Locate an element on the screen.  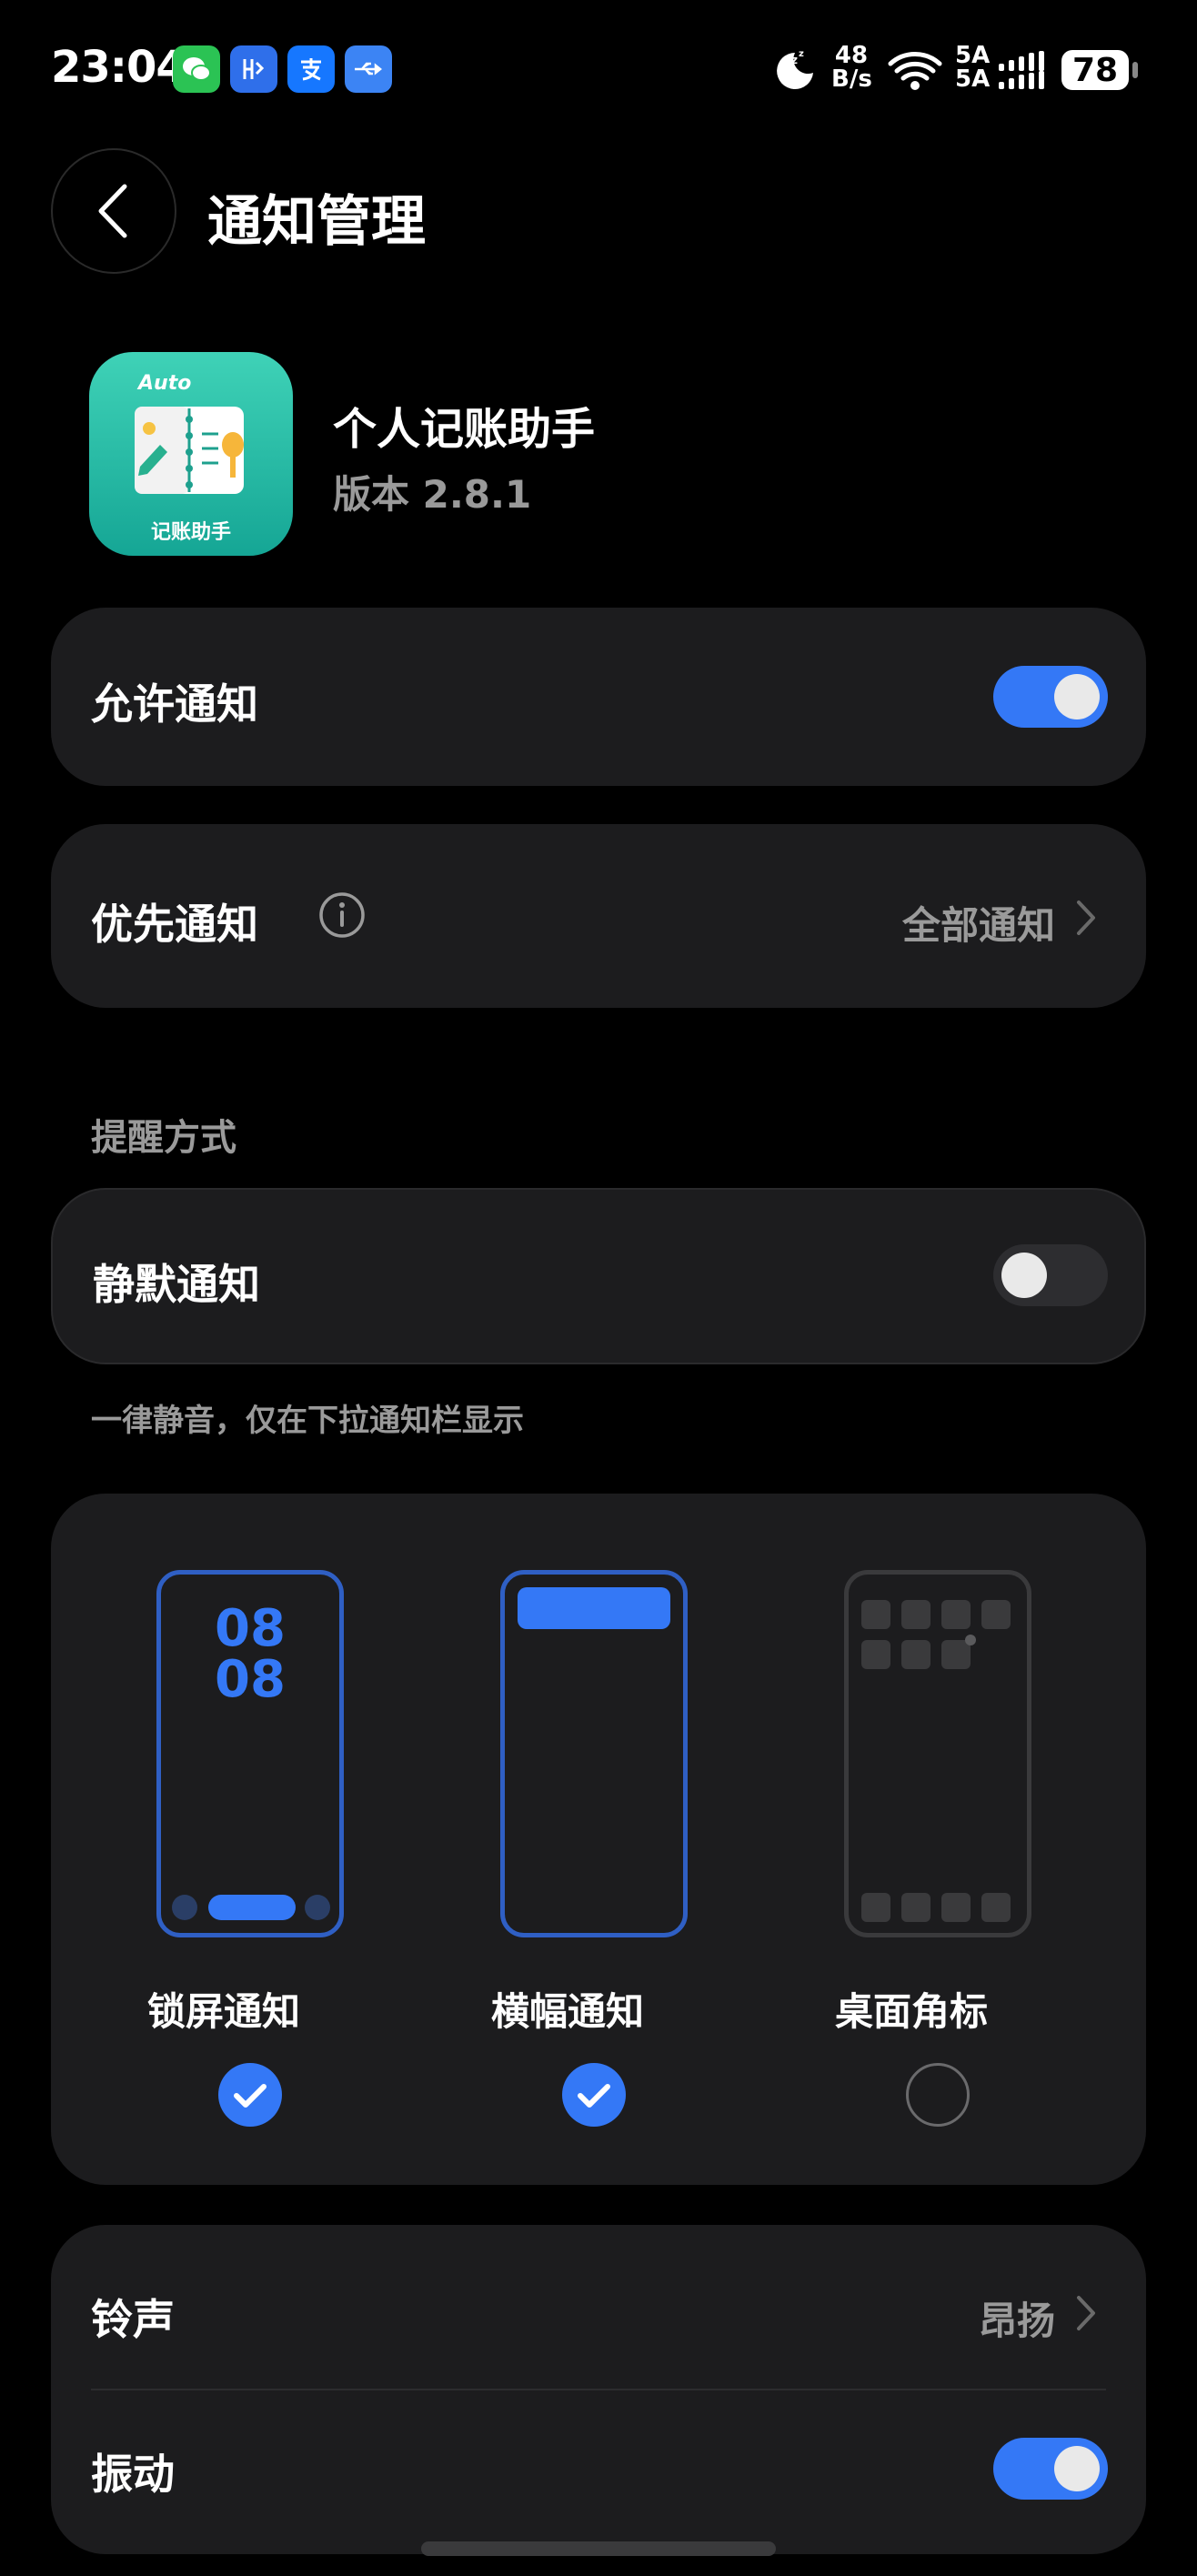
lockscreen-checkbox is located at coordinates (250, 2095).